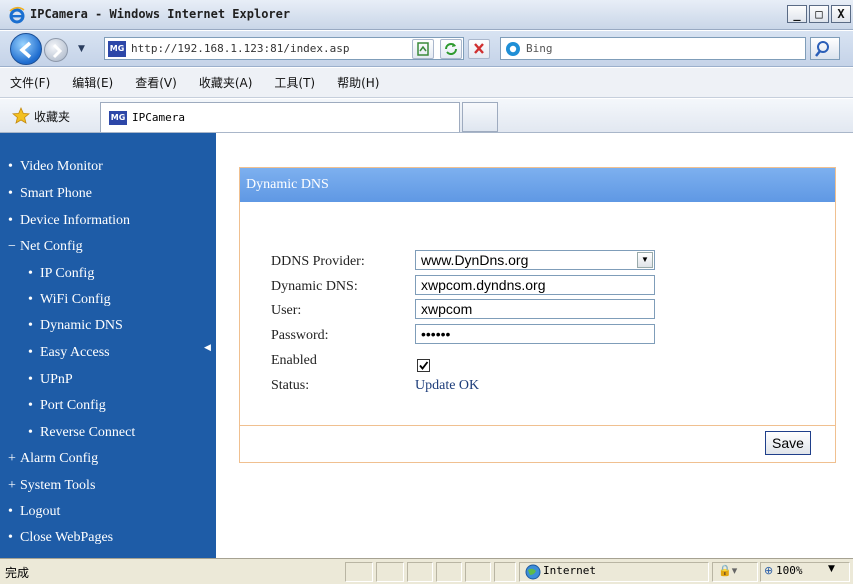 The width and height of the screenshot is (853, 584). I want to click on forward-button, so click(56, 50).